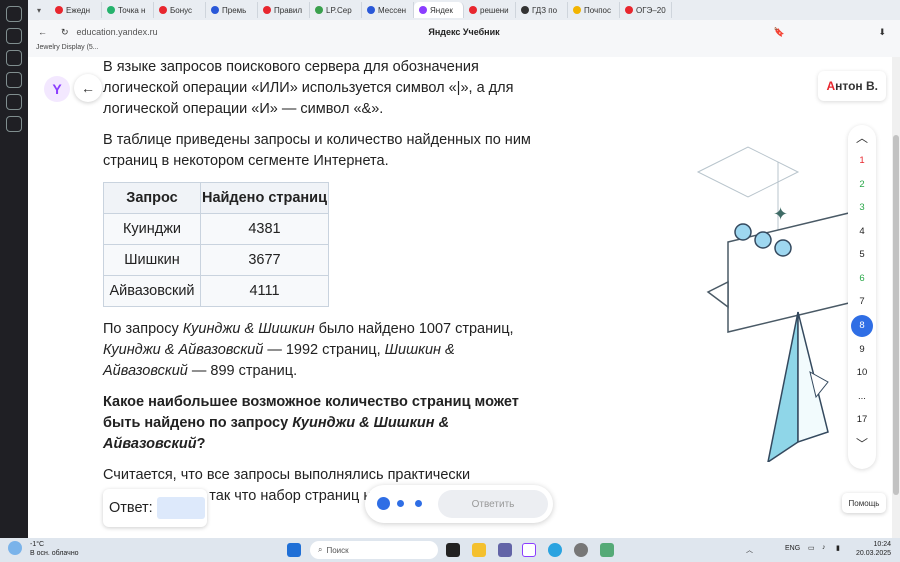  I want to click on table-cell: 4381, so click(264, 229).